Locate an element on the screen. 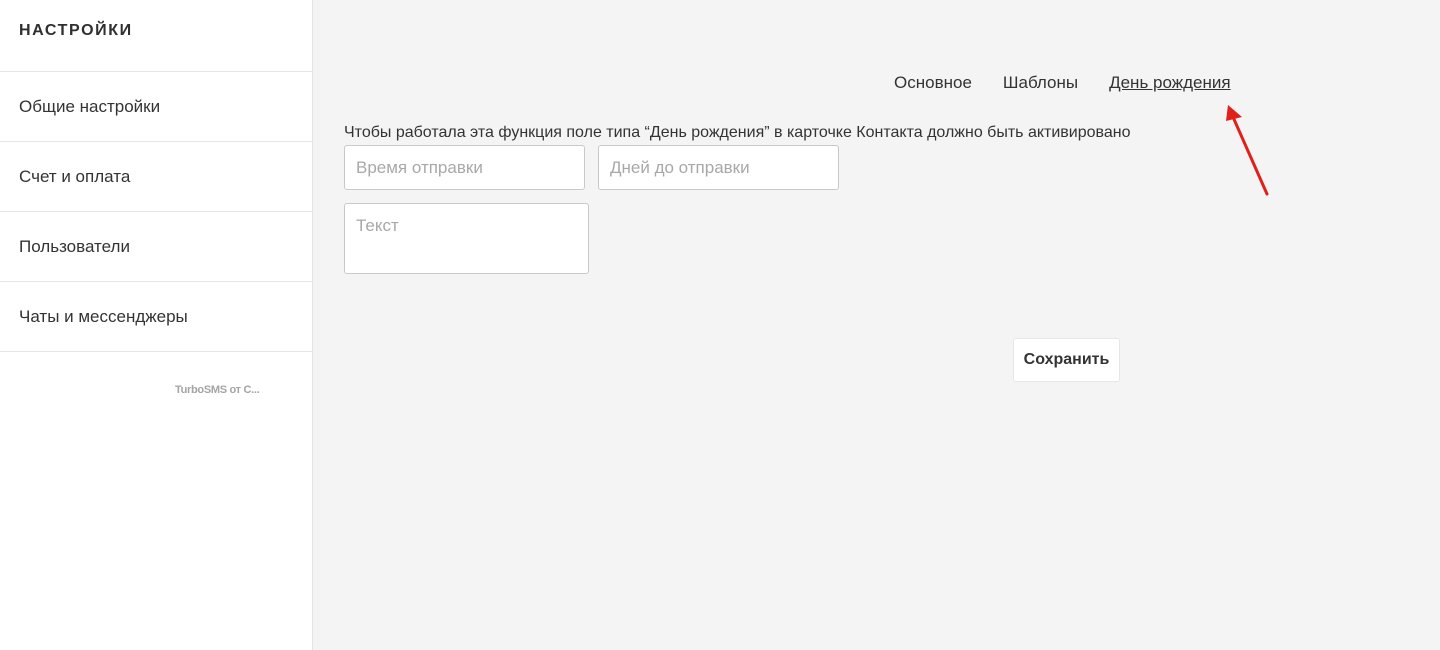  tab-birthday: День рождения is located at coordinates (1170, 83).